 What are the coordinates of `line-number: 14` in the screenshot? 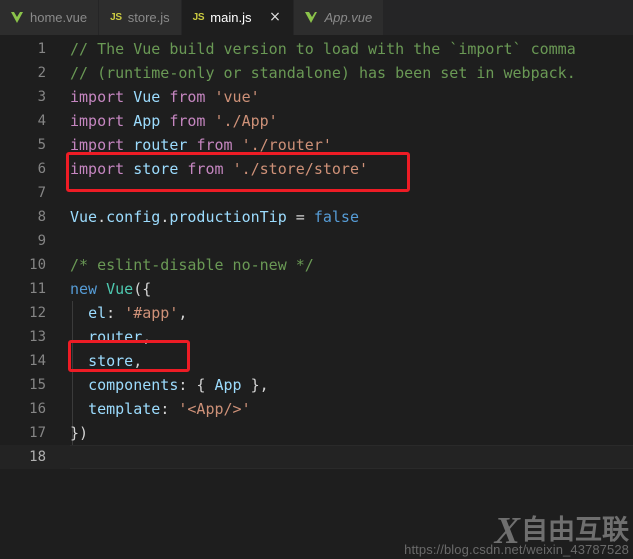 It's located at (37, 361).